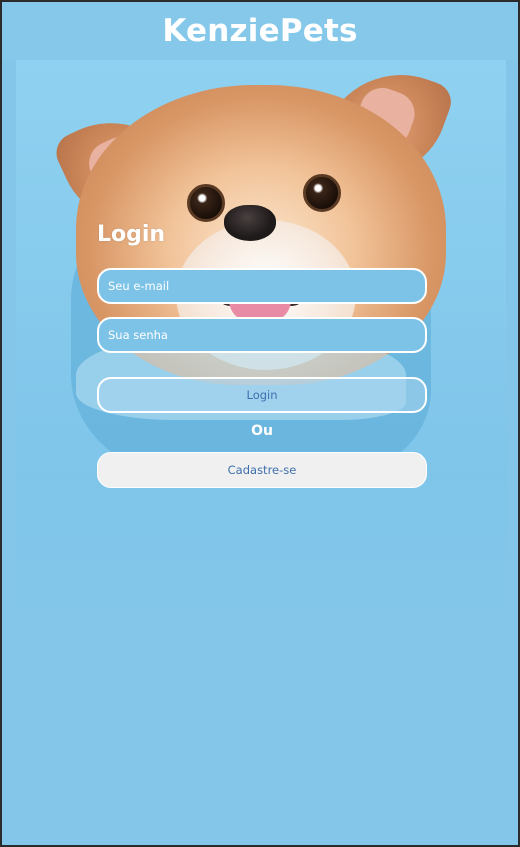 This screenshot has height=847, width=520. Describe the element at coordinates (262, 395) in the screenshot. I see `login-button: Login` at that location.